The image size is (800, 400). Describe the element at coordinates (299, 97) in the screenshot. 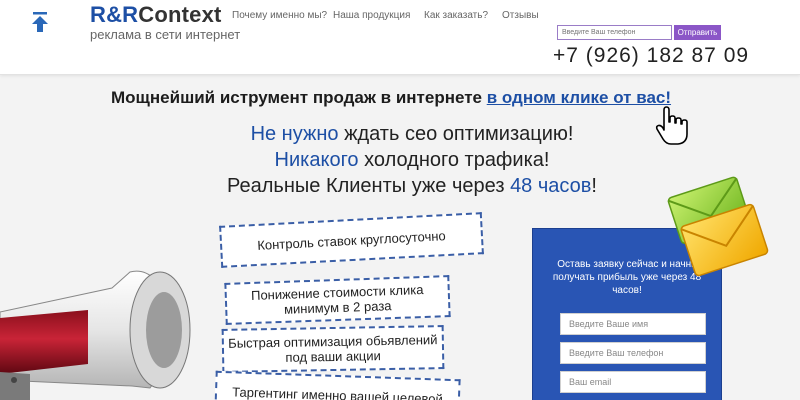

I see `headline-text: Мощнейший иструмент продаж в интернете` at that location.